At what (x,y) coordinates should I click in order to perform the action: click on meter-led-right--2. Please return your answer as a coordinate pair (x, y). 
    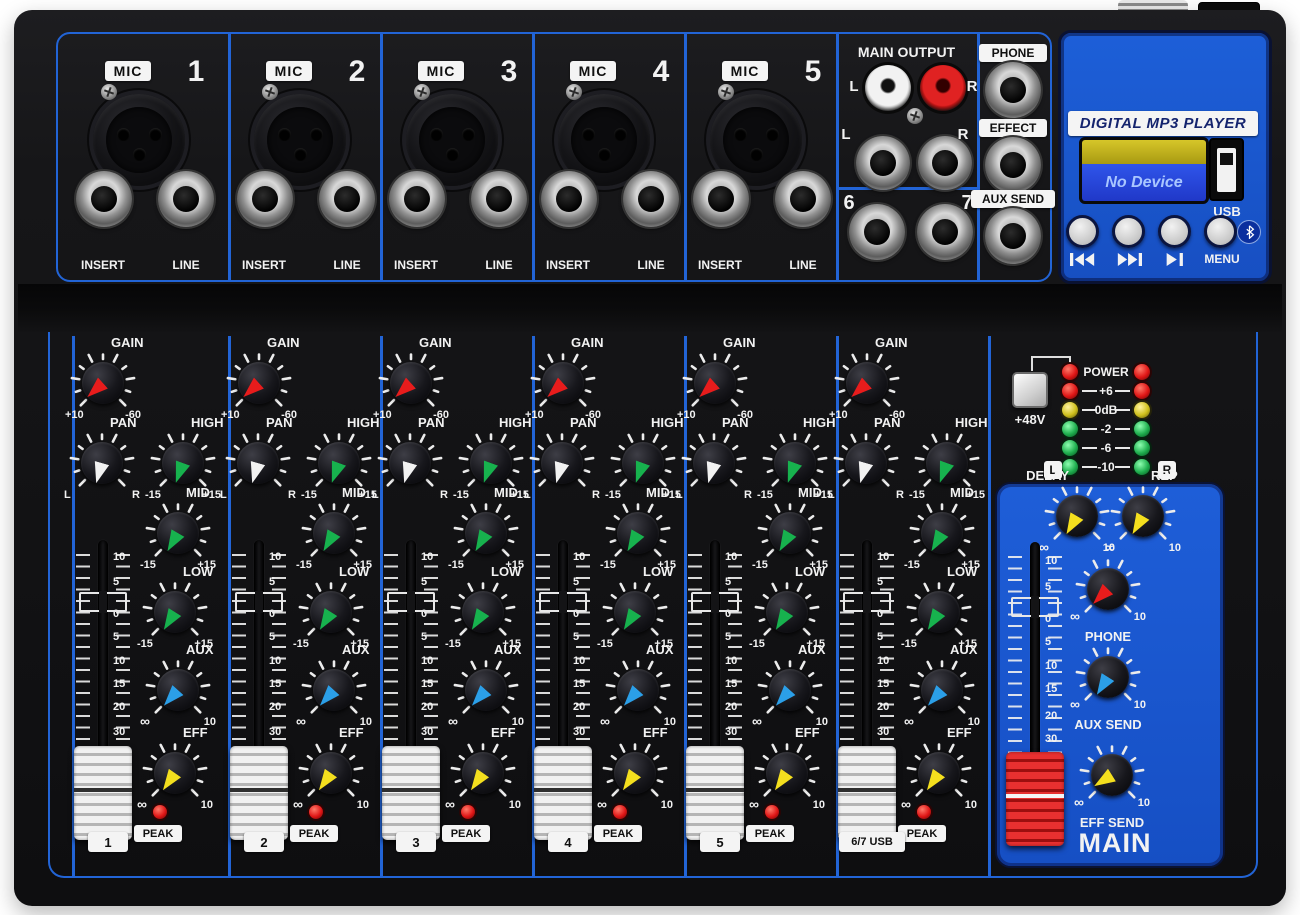
    Looking at the image, I should click on (1142, 429).